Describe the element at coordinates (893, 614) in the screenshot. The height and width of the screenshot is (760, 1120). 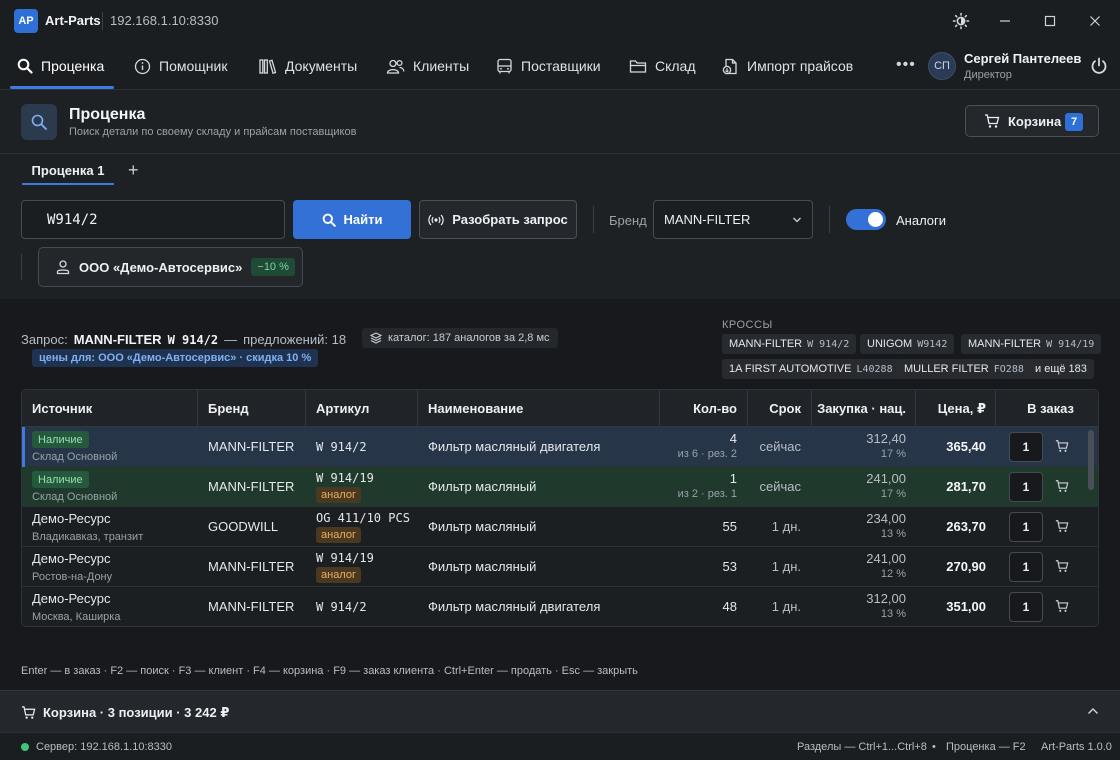
I see `markup-percent: 13 %` at that location.